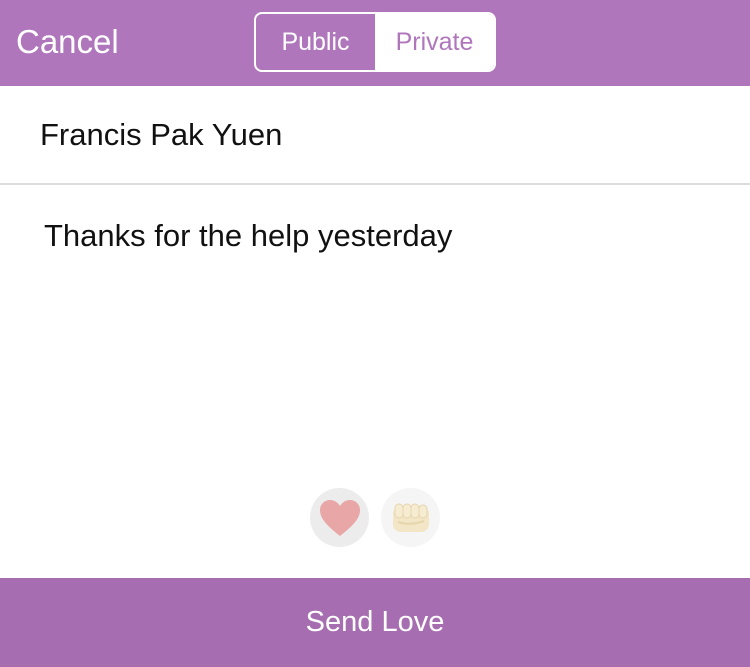  Describe the element at coordinates (375, 517) in the screenshot. I see `reaction-picker` at that location.